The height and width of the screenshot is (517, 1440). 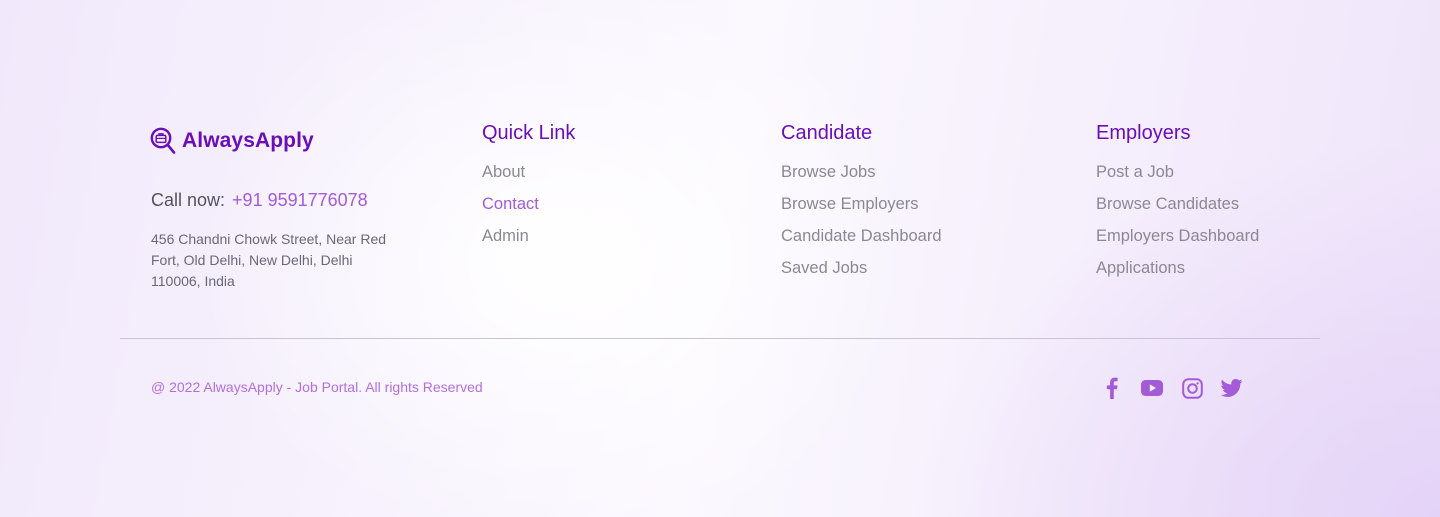 What do you see at coordinates (300, 200) in the screenshot?
I see `phone-link: +91 9591776078` at bounding box center [300, 200].